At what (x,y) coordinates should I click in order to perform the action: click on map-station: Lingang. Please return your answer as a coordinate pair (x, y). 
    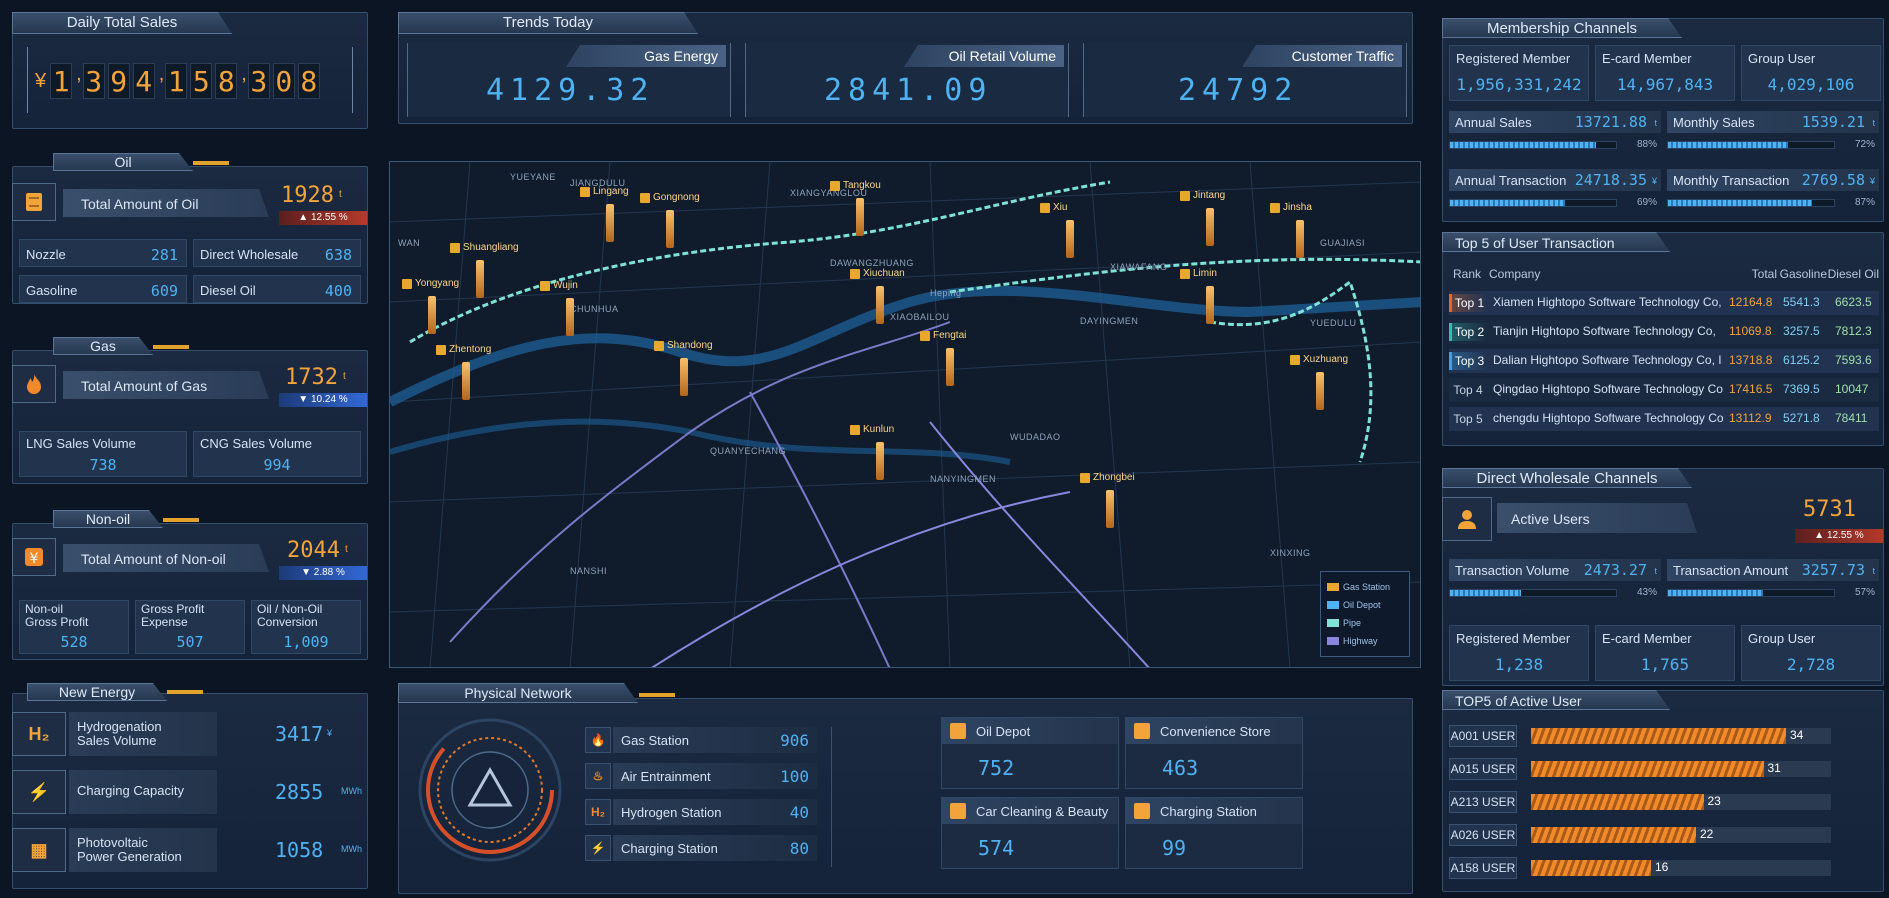
    Looking at the image, I should click on (604, 191).